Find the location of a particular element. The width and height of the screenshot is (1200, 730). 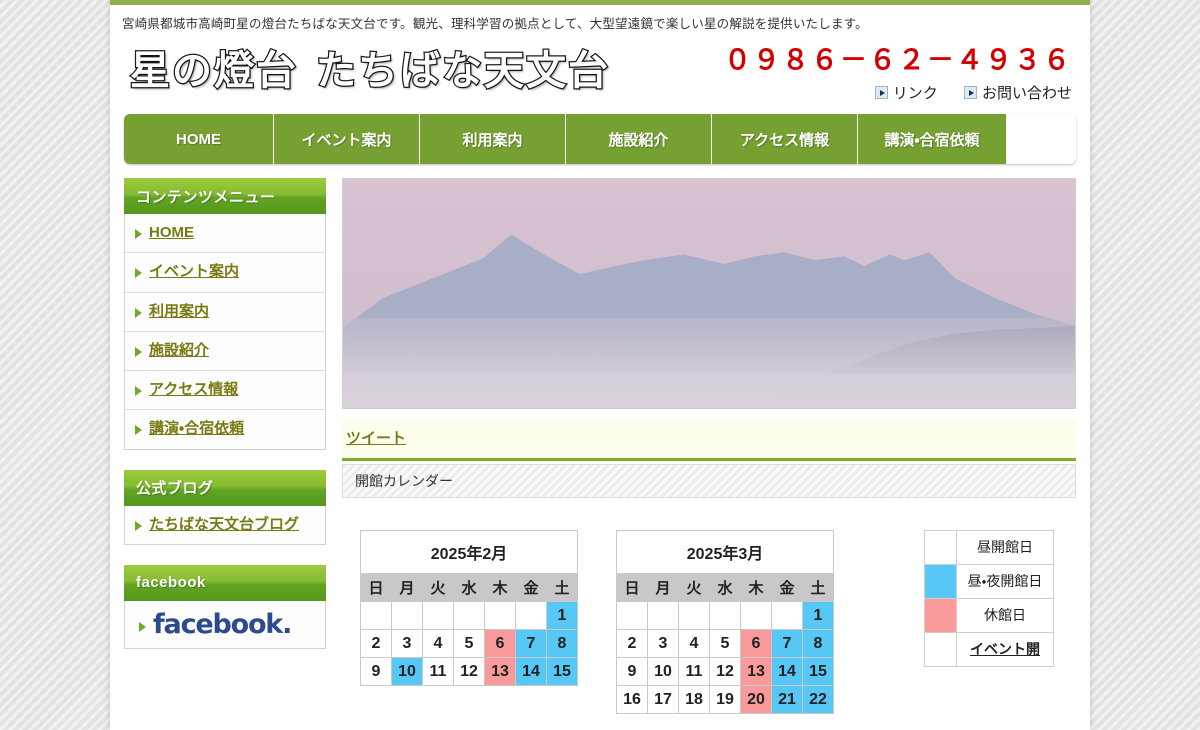

sidebar-content-menu-box: HOME イベント案内 利用案内 施設紹介 アクセス情報 講演・合宿依頼 is located at coordinates (225, 332).